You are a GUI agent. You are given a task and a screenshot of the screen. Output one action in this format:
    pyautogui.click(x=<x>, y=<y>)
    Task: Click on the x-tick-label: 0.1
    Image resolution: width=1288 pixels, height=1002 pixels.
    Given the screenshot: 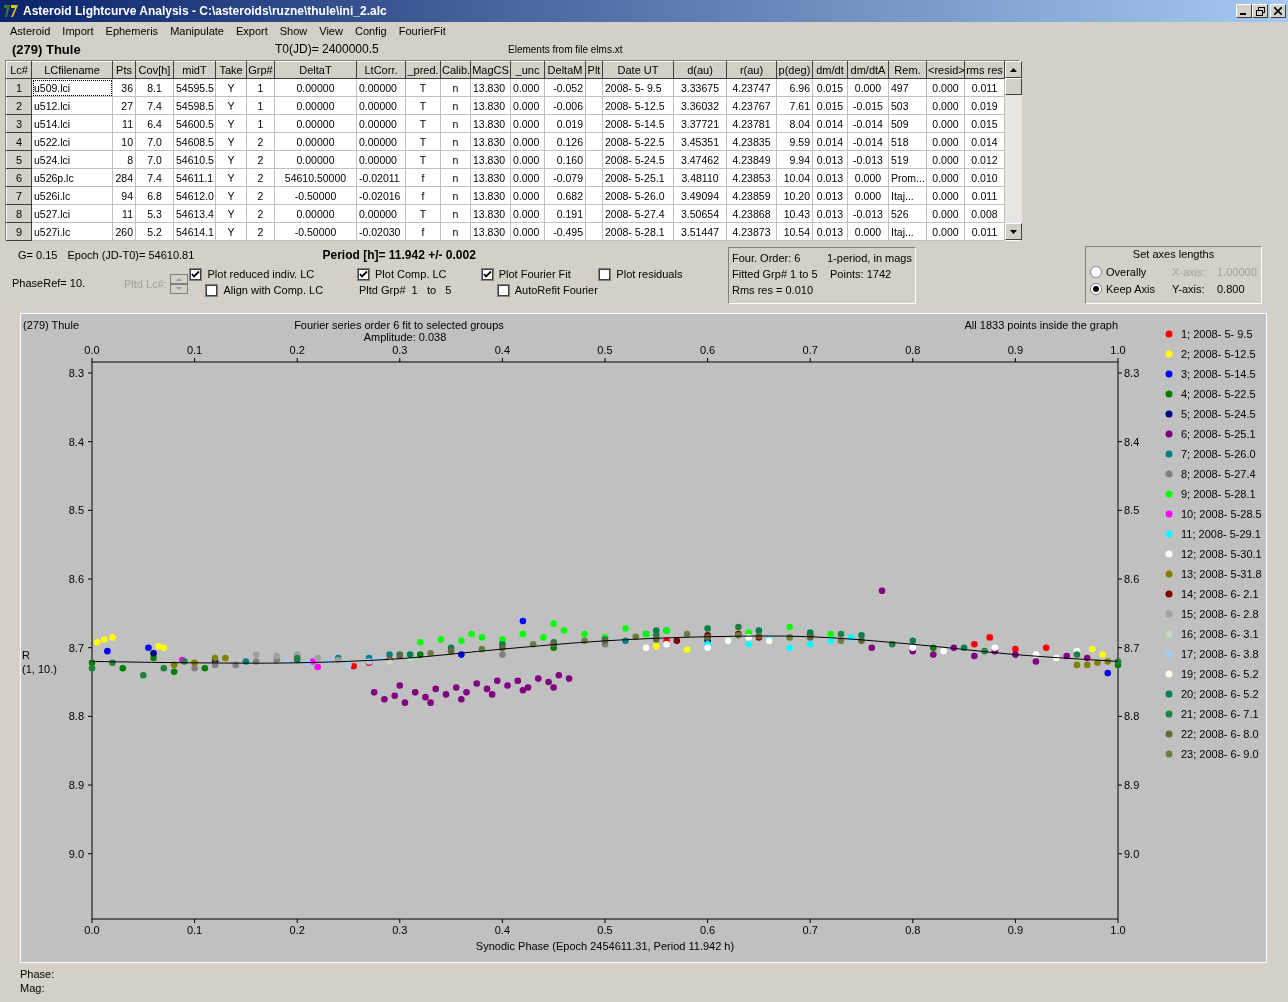 What is the action you would take?
    pyautogui.click(x=194, y=930)
    